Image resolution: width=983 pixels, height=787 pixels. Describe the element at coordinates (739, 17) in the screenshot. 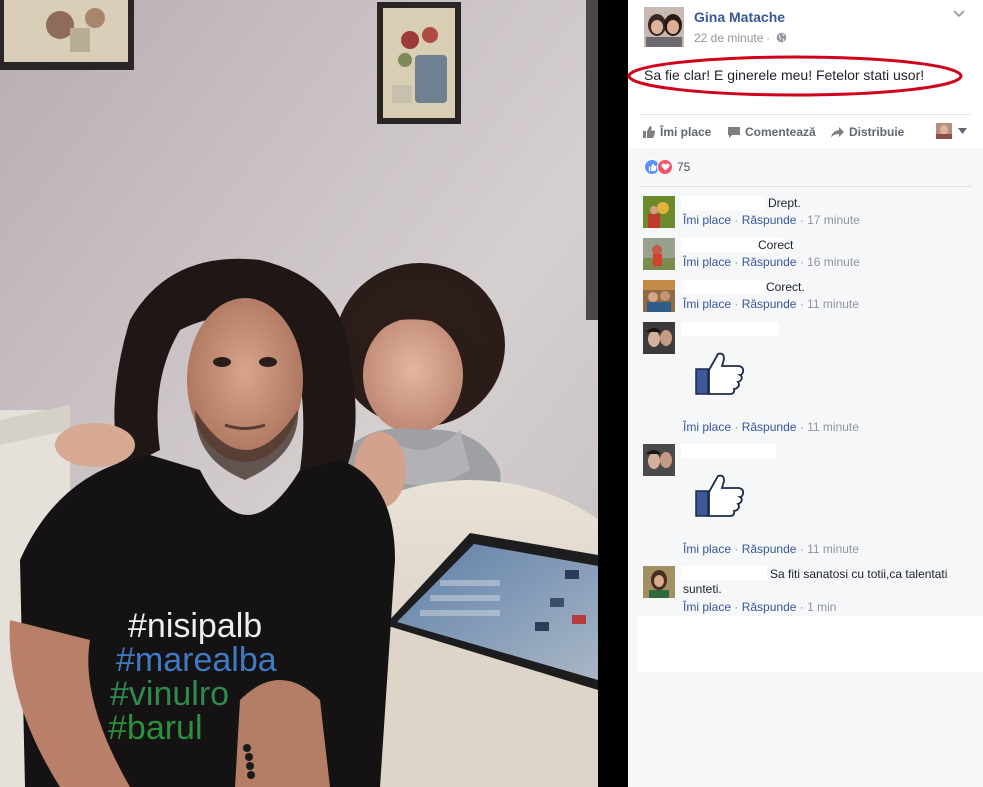

I see `author-name: Gina Matache` at that location.